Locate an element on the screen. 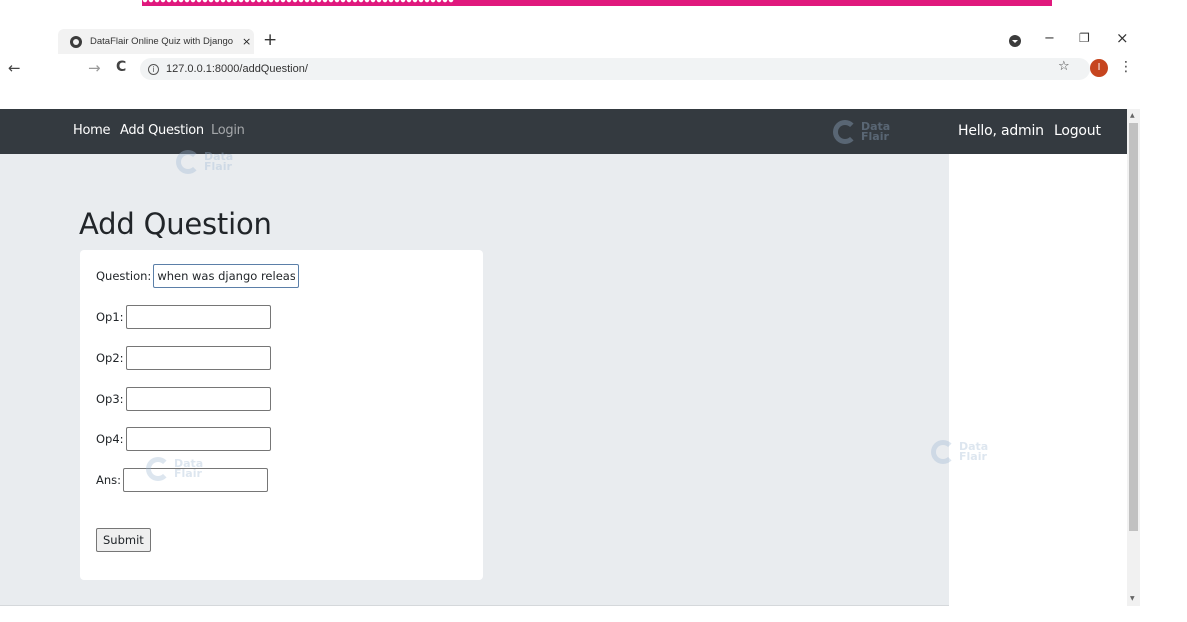  op4-input is located at coordinates (198, 439).